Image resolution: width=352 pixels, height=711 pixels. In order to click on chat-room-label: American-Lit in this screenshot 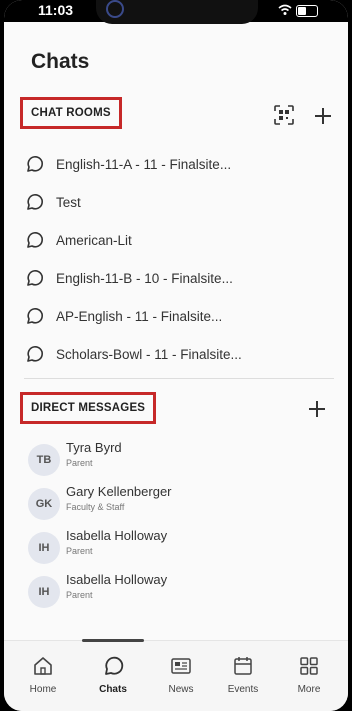, I will do `click(94, 240)`.